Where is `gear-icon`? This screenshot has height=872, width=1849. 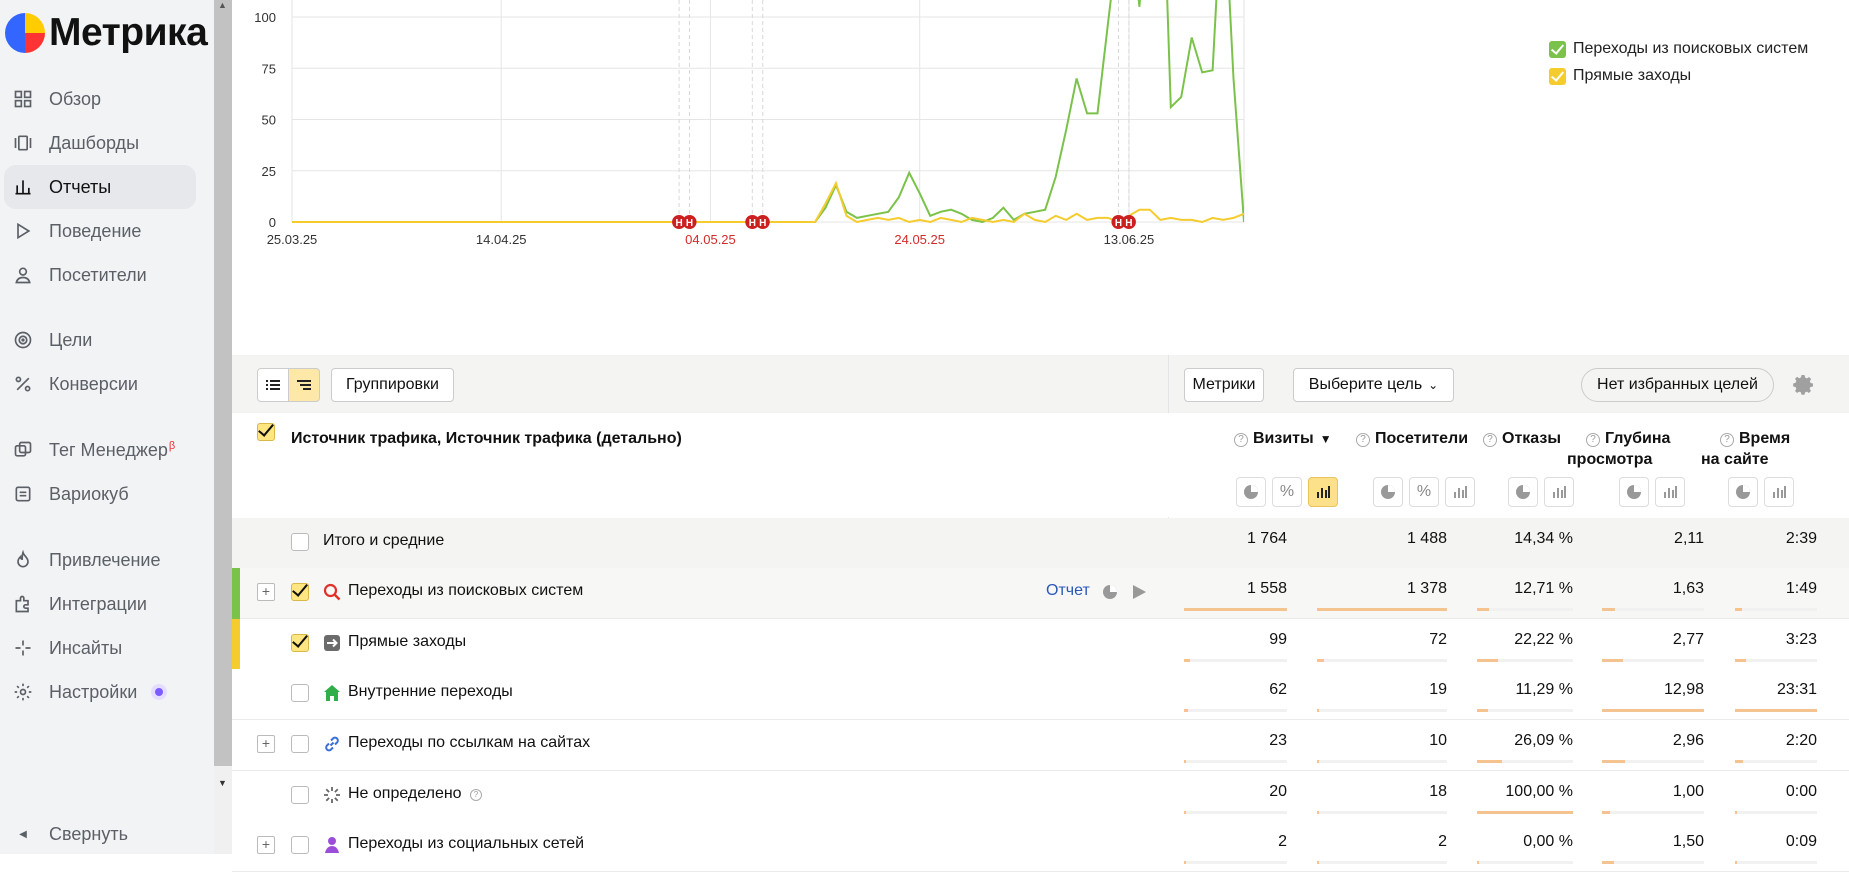 gear-icon is located at coordinates (1804, 385).